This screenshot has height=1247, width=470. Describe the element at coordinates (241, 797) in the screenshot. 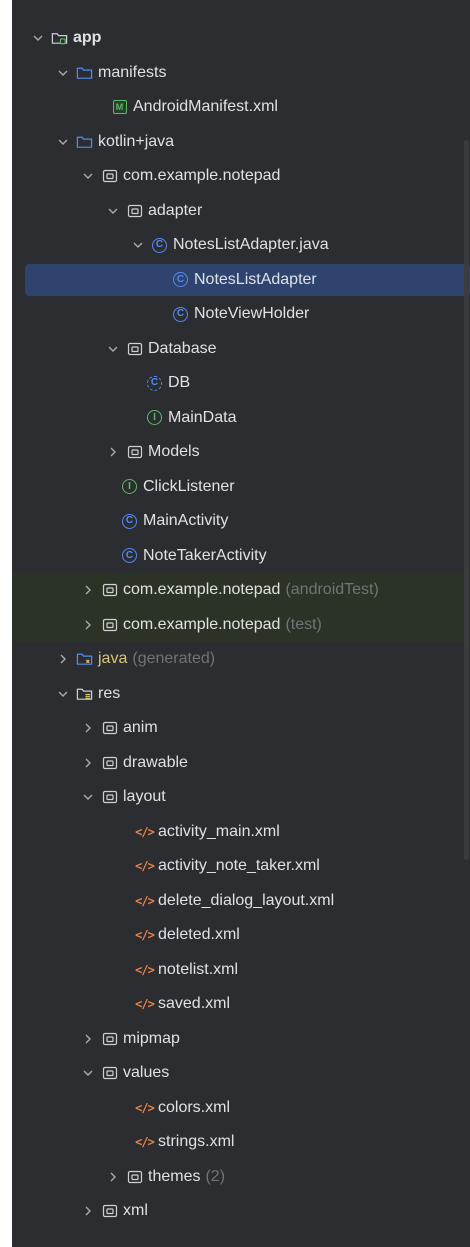

I see `tree-node-layout: layout` at that location.